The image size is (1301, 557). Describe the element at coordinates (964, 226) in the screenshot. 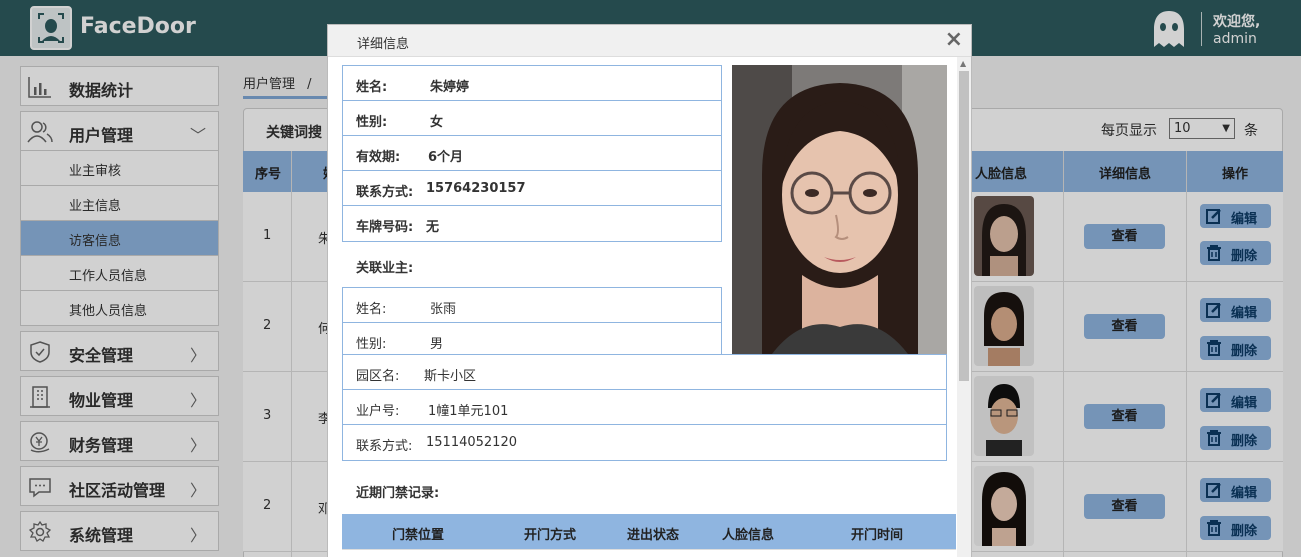

I see `scrollbar-thumb` at that location.